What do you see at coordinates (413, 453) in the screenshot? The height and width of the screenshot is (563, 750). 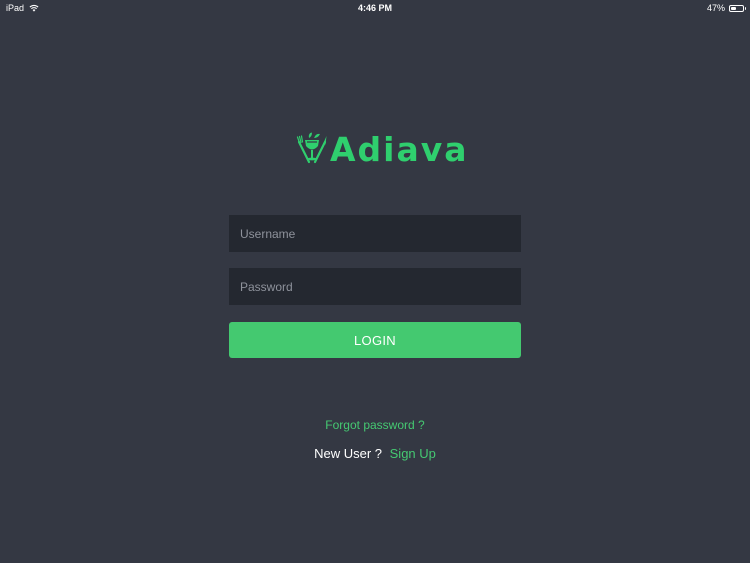 I see `sign-up-link: Sign Up` at bounding box center [413, 453].